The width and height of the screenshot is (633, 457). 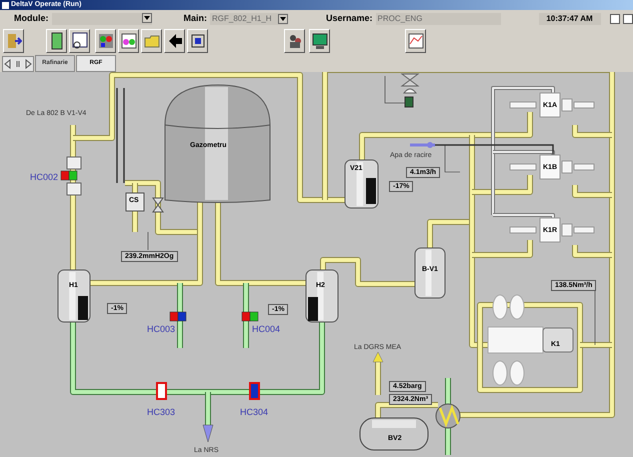 What do you see at coordinates (161, 413) in the screenshot?
I see `valve-tag: HC303` at bounding box center [161, 413].